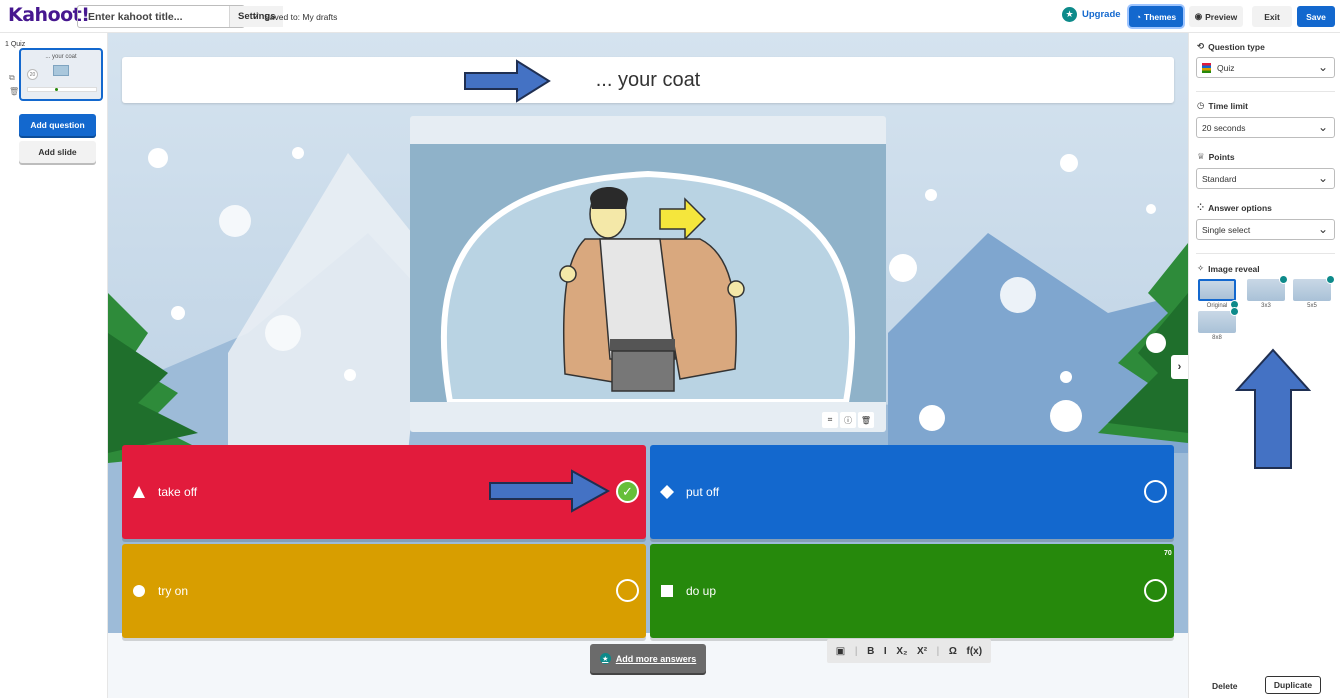 The image size is (1340, 698). I want to click on info-icon: ⓘ, so click(848, 420).